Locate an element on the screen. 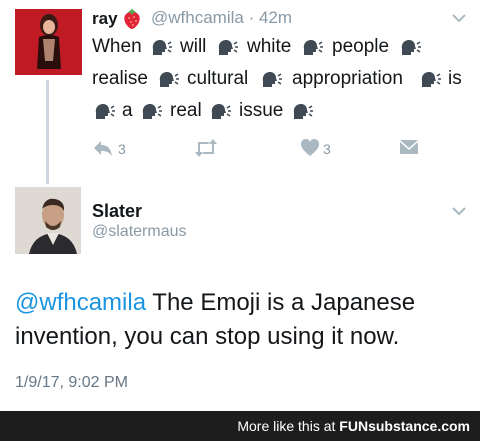  footer-bar: More like this at FUNsubstance.com is located at coordinates (240, 426).